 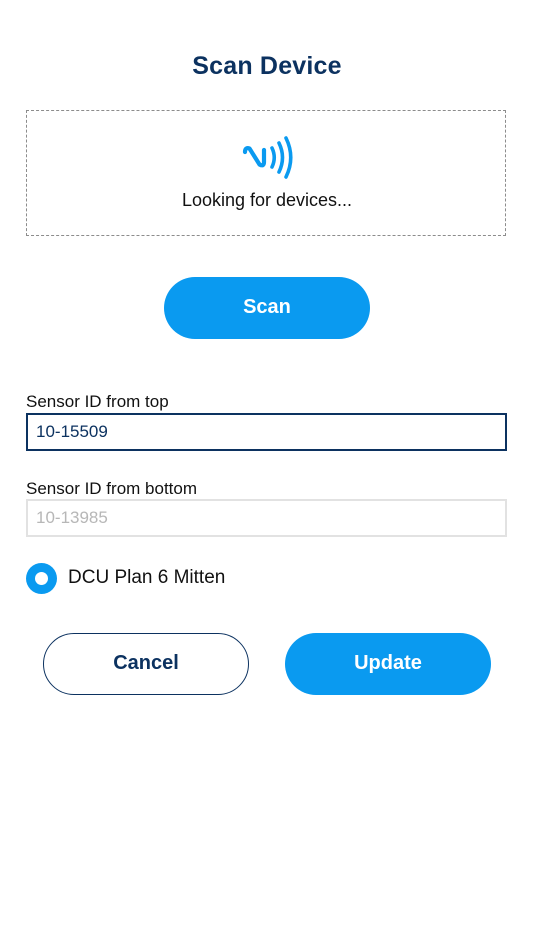 What do you see at coordinates (146, 664) in the screenshot?
I see `cancel-button: Cancel` at bounding box center [146, 664].